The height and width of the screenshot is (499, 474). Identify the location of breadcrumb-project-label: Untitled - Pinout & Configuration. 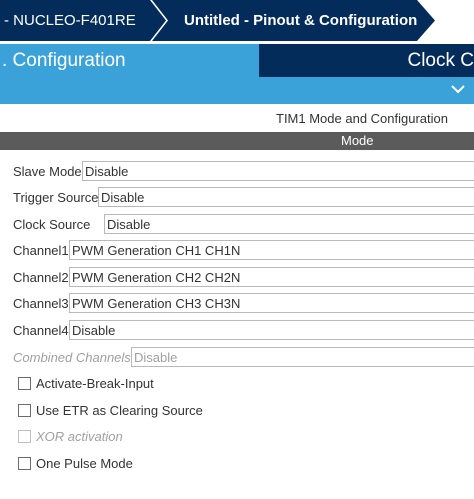
(301, 20).